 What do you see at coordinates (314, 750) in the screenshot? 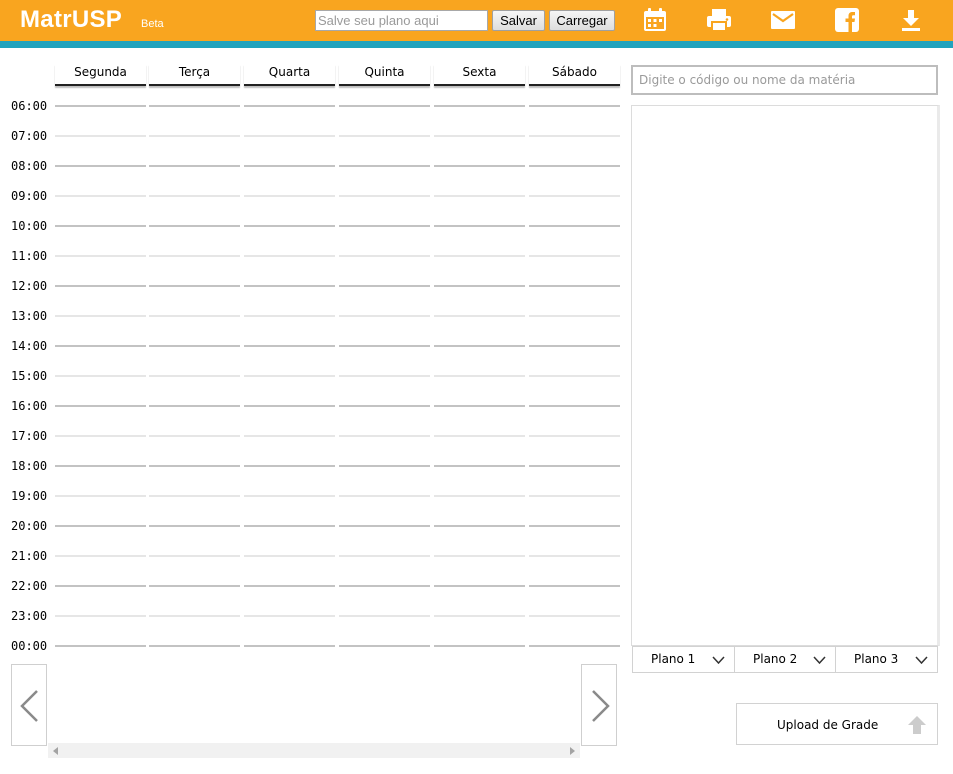
I see `horizontal-scrollbar` at bounding box center [314, 750].